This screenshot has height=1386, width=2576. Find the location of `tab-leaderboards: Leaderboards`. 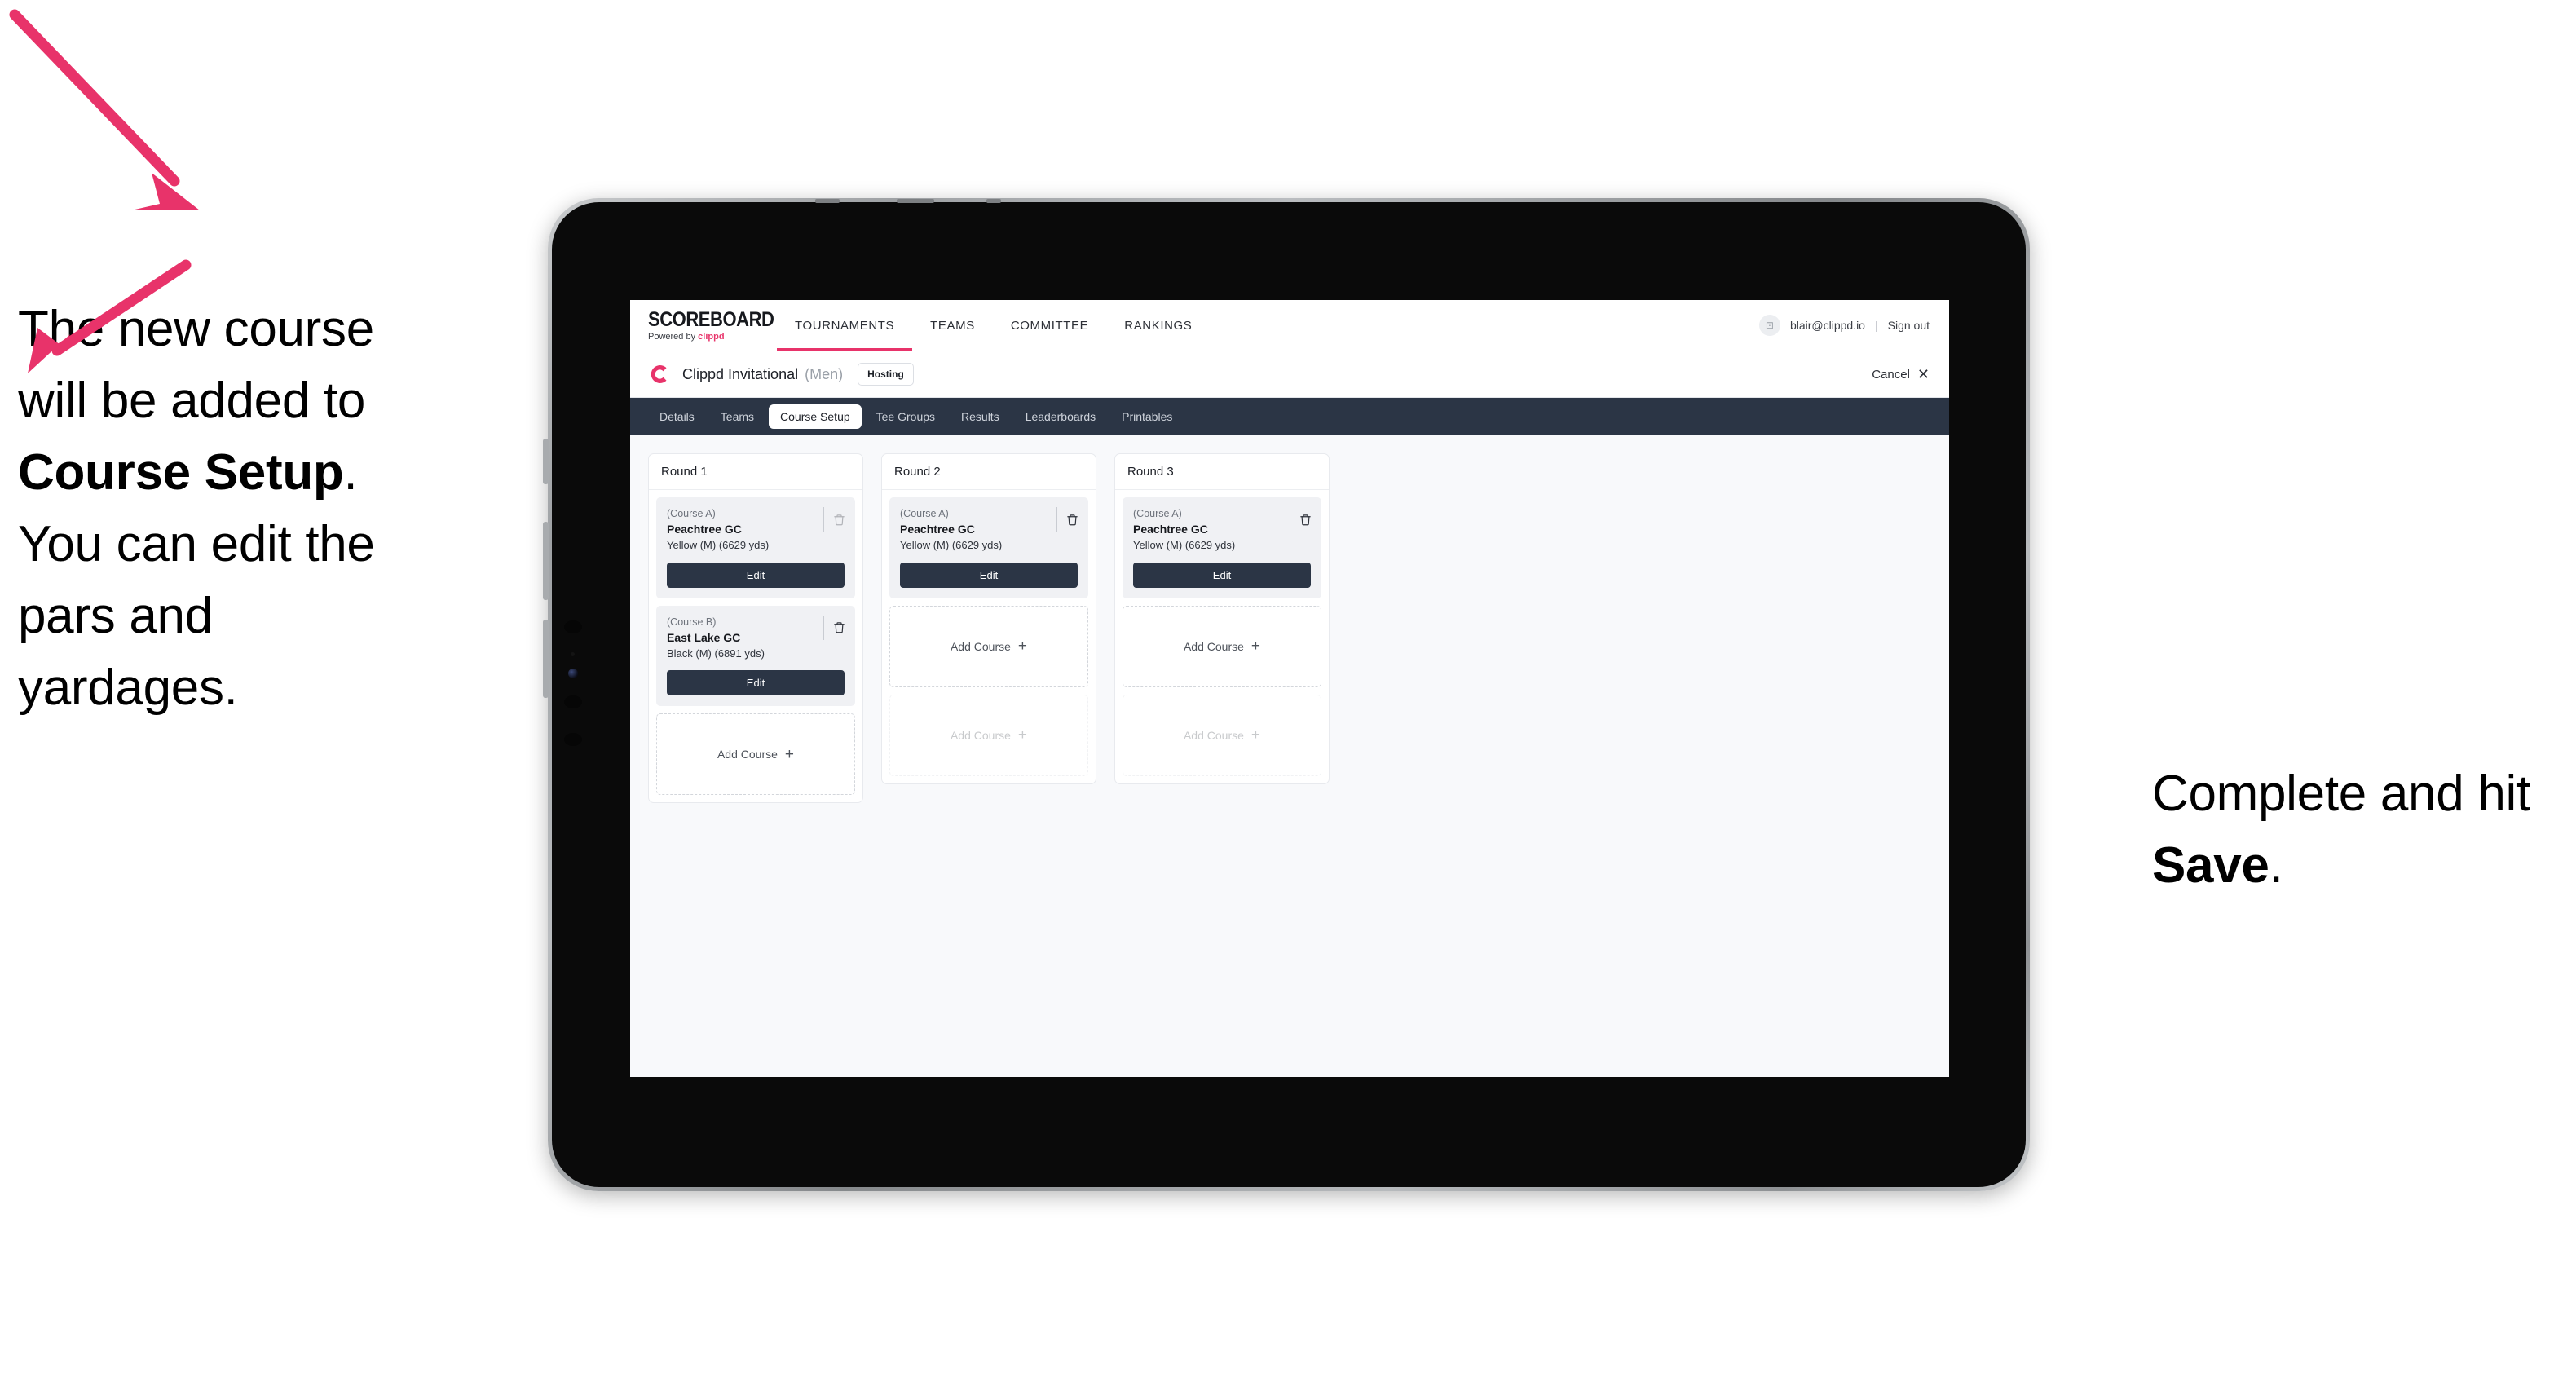

tab-leaderboards: Leaderboards is located at coordinates (1060, 417).